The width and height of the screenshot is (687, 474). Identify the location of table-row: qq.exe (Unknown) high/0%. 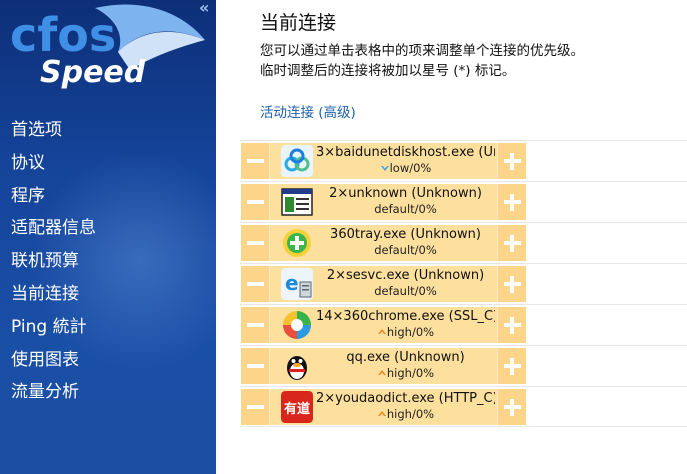
(463, 365).